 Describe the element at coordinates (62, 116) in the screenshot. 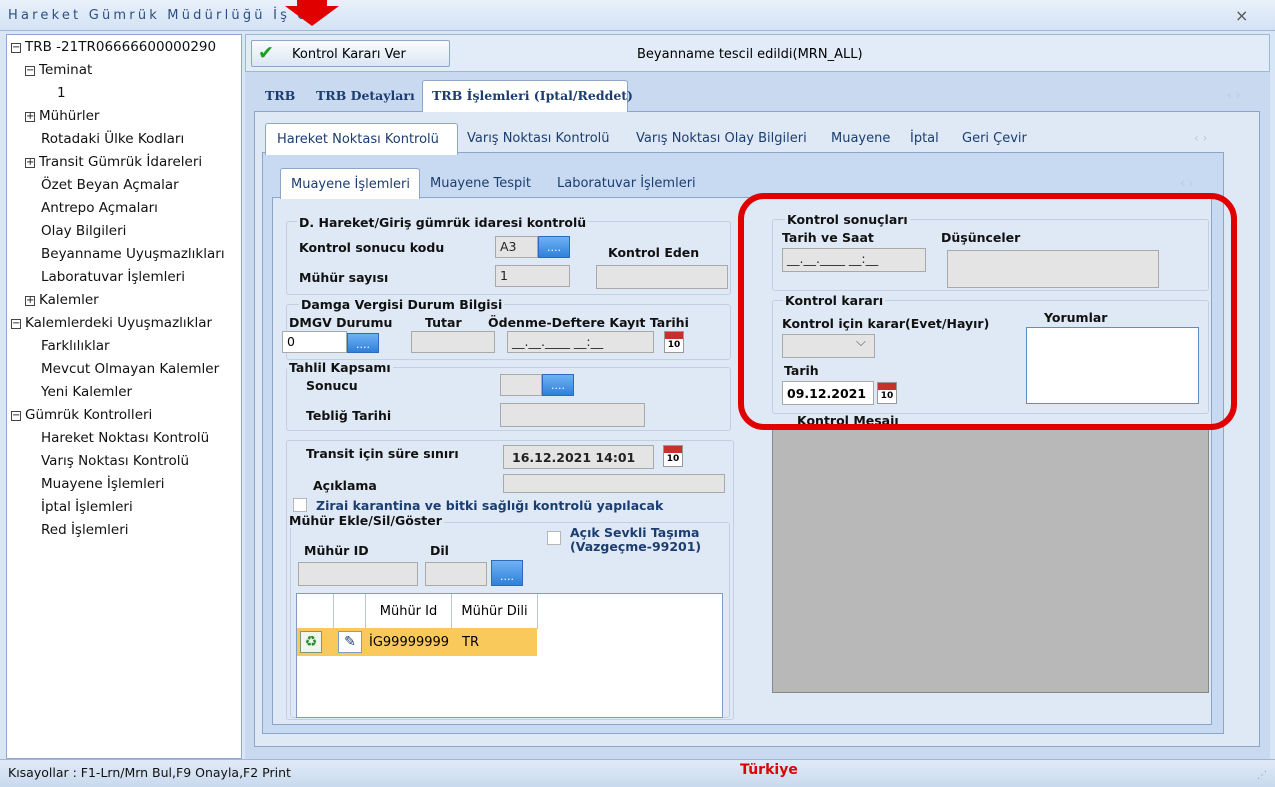

I see `tree-item-muhurler: + Mühürler` at that location.